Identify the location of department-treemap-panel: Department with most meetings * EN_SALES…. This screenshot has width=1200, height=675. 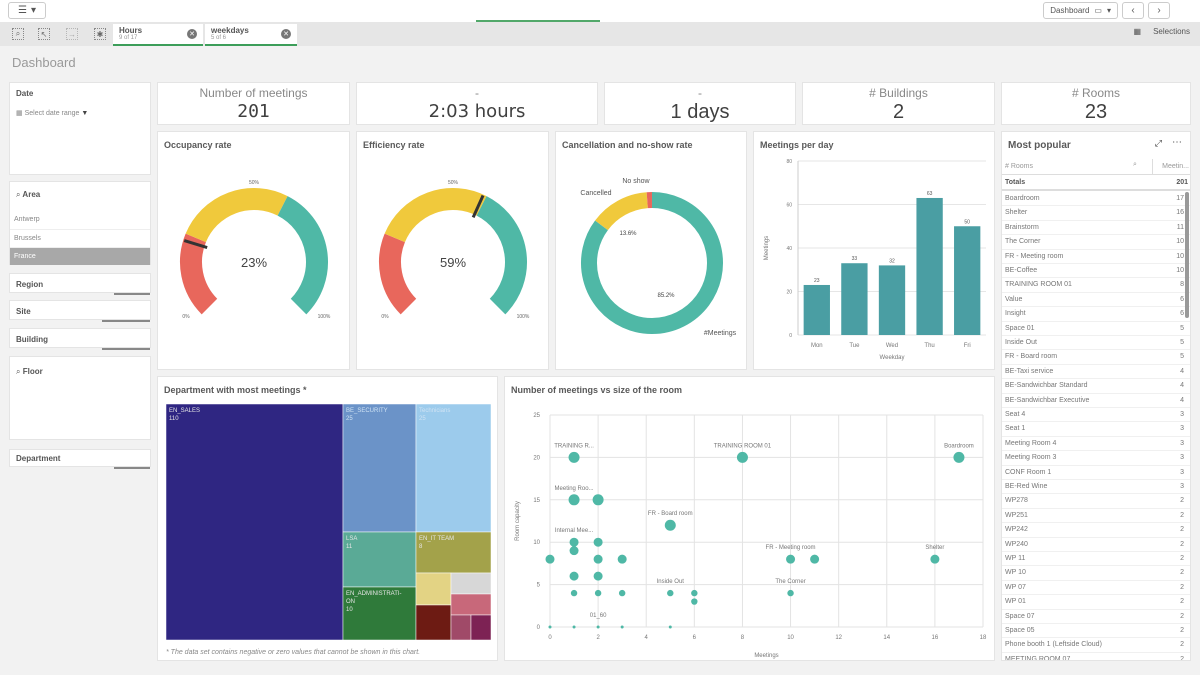
(327, 518).